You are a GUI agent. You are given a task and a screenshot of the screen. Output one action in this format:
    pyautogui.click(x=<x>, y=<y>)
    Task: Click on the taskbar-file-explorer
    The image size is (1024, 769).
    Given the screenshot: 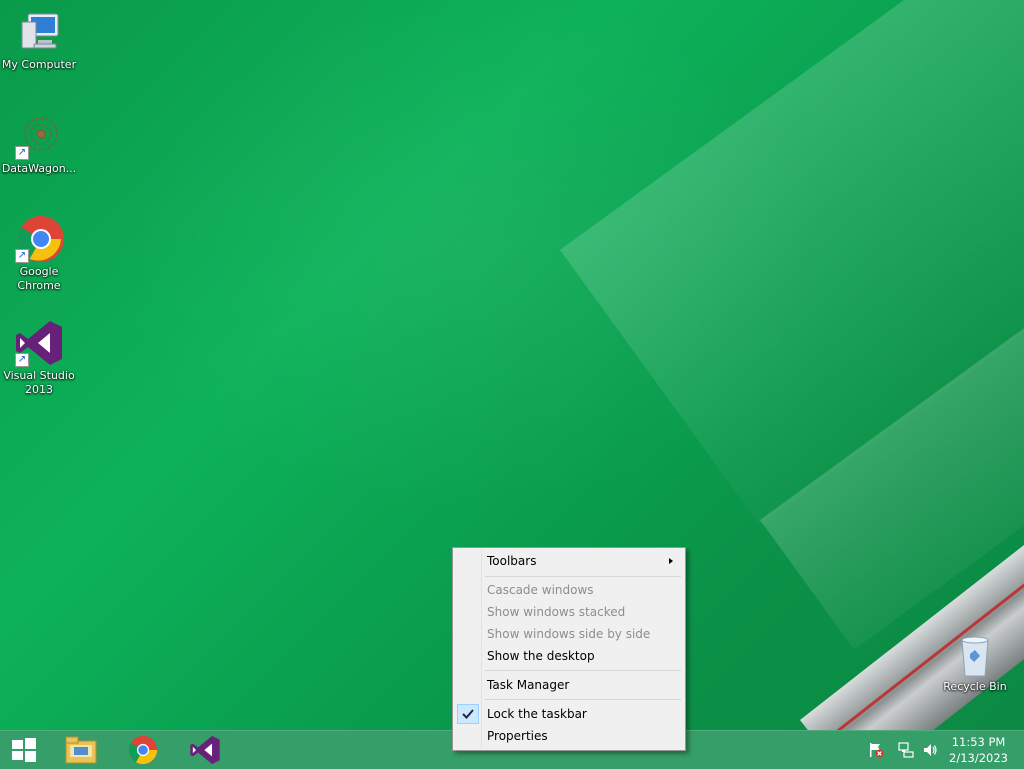 What is the action you would take?
    pyautogui.click(x=81, y=750)
    